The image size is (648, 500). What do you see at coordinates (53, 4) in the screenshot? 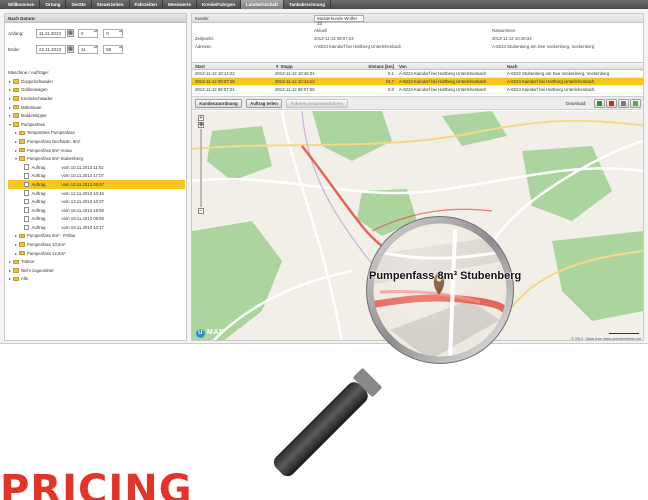
I see `nav-tab: Ortung` at bounding box center [53, 4].